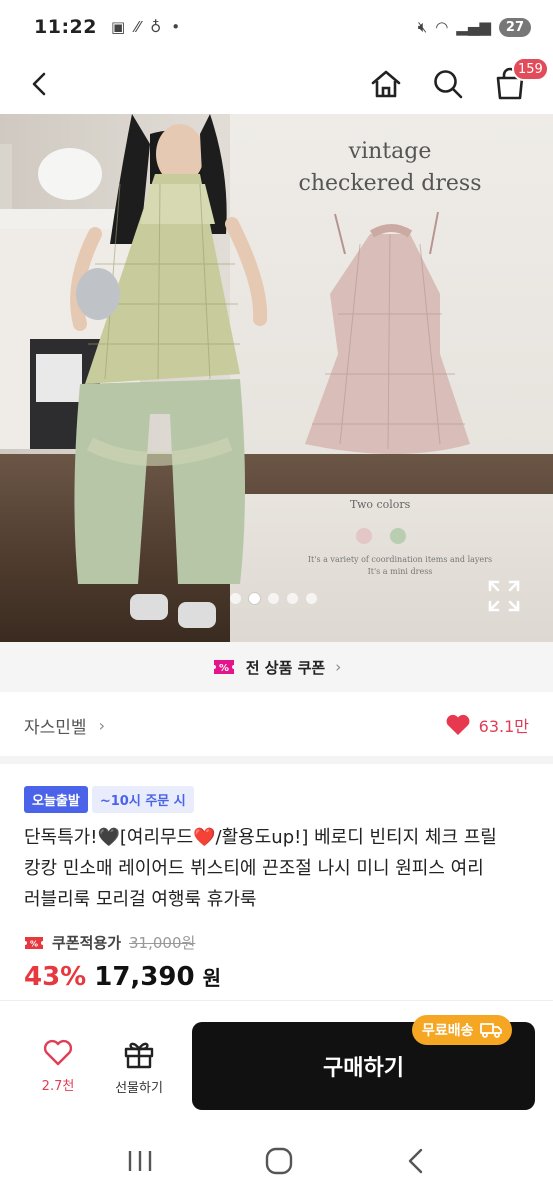  What do you see at coordinates (386, 84) in the screenshot?
I see `home-icon` at bounding box center [386, 84].